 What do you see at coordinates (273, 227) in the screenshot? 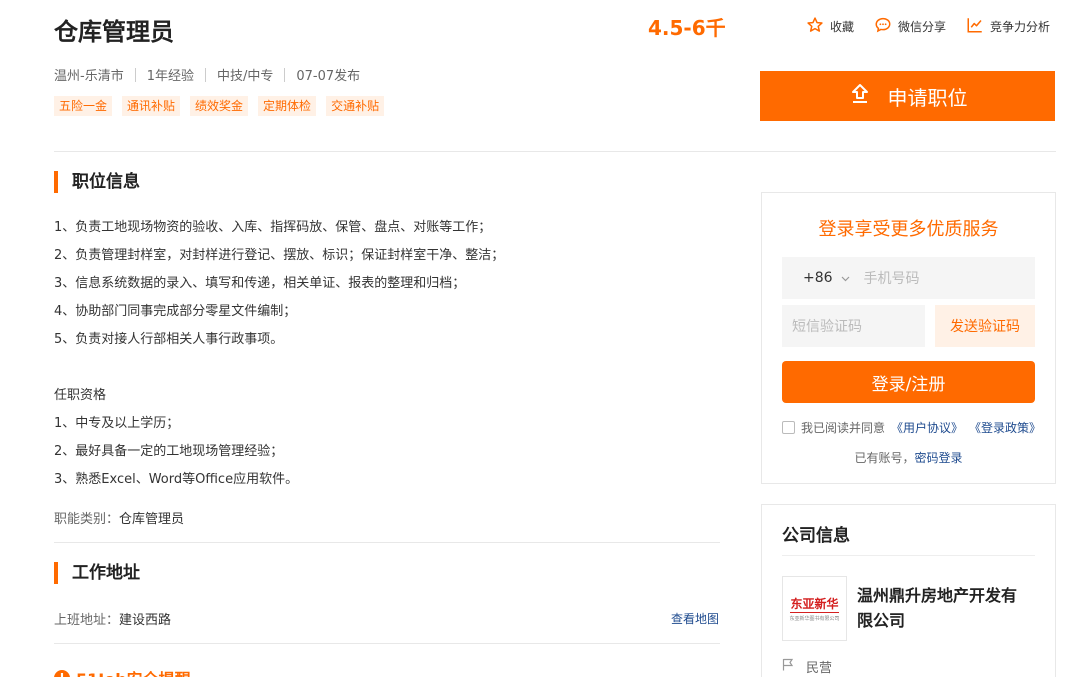
I see `duty-line: 1、负责工地现场物资的验收、入库、指挥码放、保管、盘点、对账等工作；` at bounding box center [273, 227].